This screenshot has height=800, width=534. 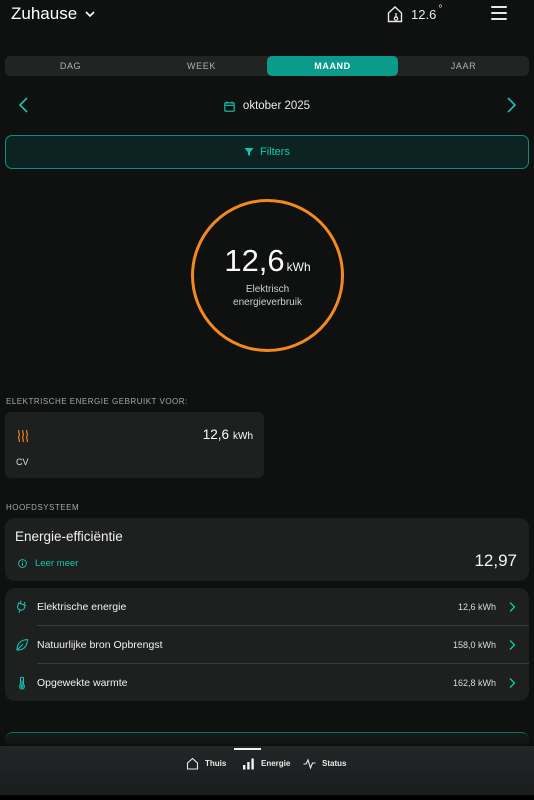 What do you see at coordinates (267, 797) in the screenshot?
I see `bottom-strip` at bounding box center [267, 797].